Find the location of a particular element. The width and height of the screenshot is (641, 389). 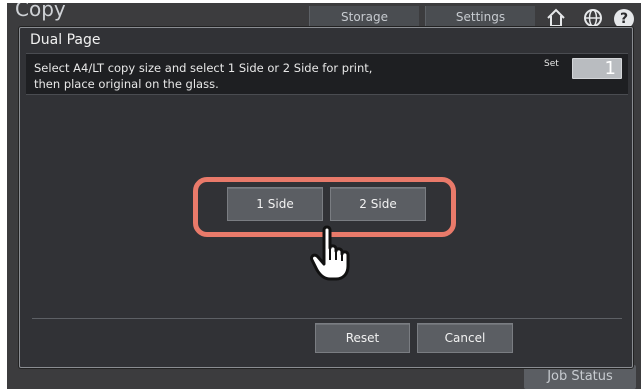

job-status-button: Job Status is located at coordinates (580, 377).